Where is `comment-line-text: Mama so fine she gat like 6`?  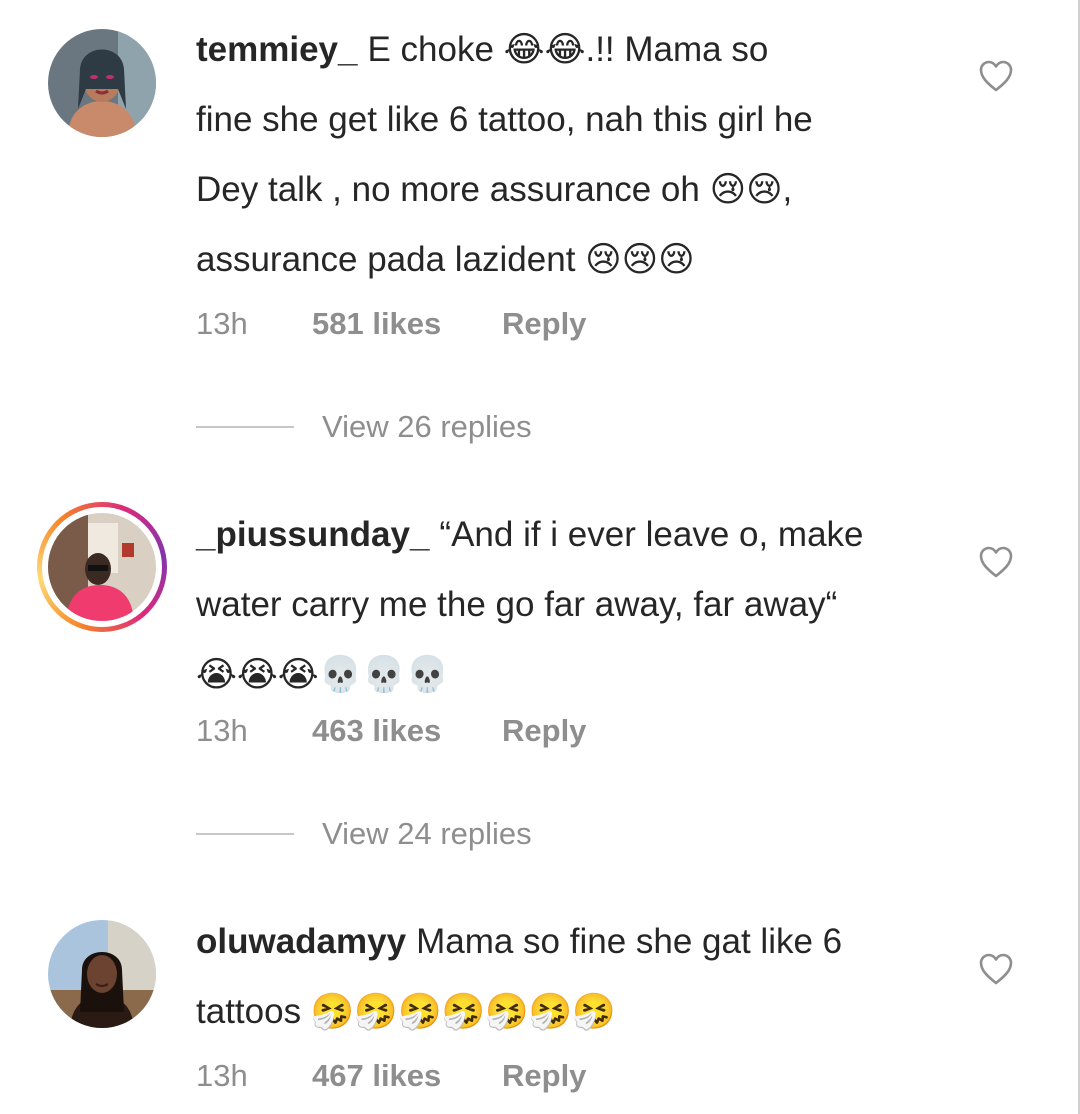 comment-line-text: Mama so fine she gat like 6 is located at coordinates (629, 941).